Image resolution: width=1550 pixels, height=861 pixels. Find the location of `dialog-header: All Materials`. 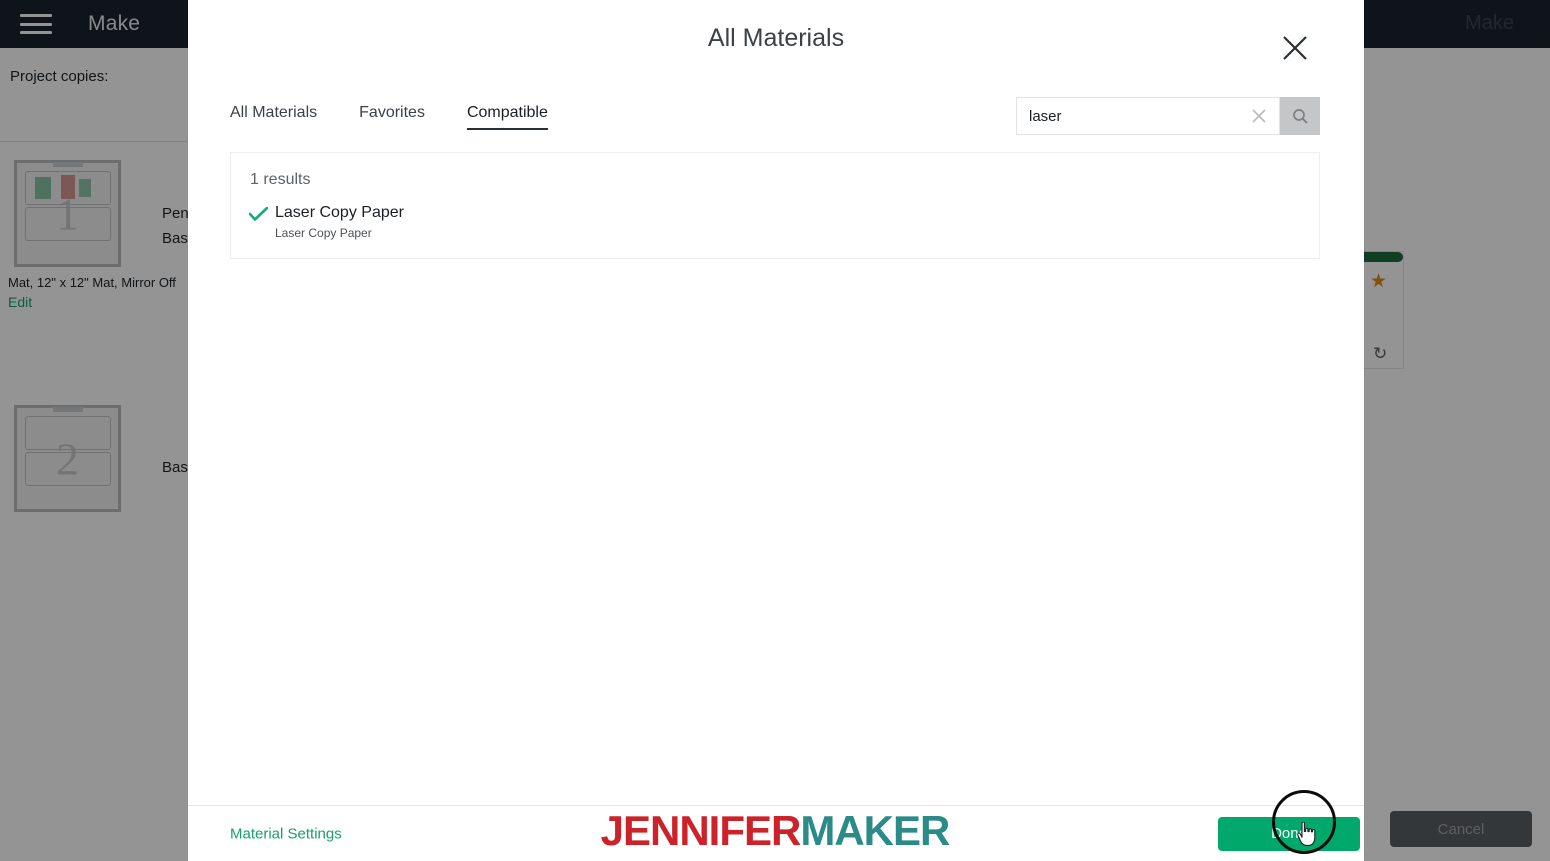

dialog-header: All Materials is located at coordinates (776, 43).